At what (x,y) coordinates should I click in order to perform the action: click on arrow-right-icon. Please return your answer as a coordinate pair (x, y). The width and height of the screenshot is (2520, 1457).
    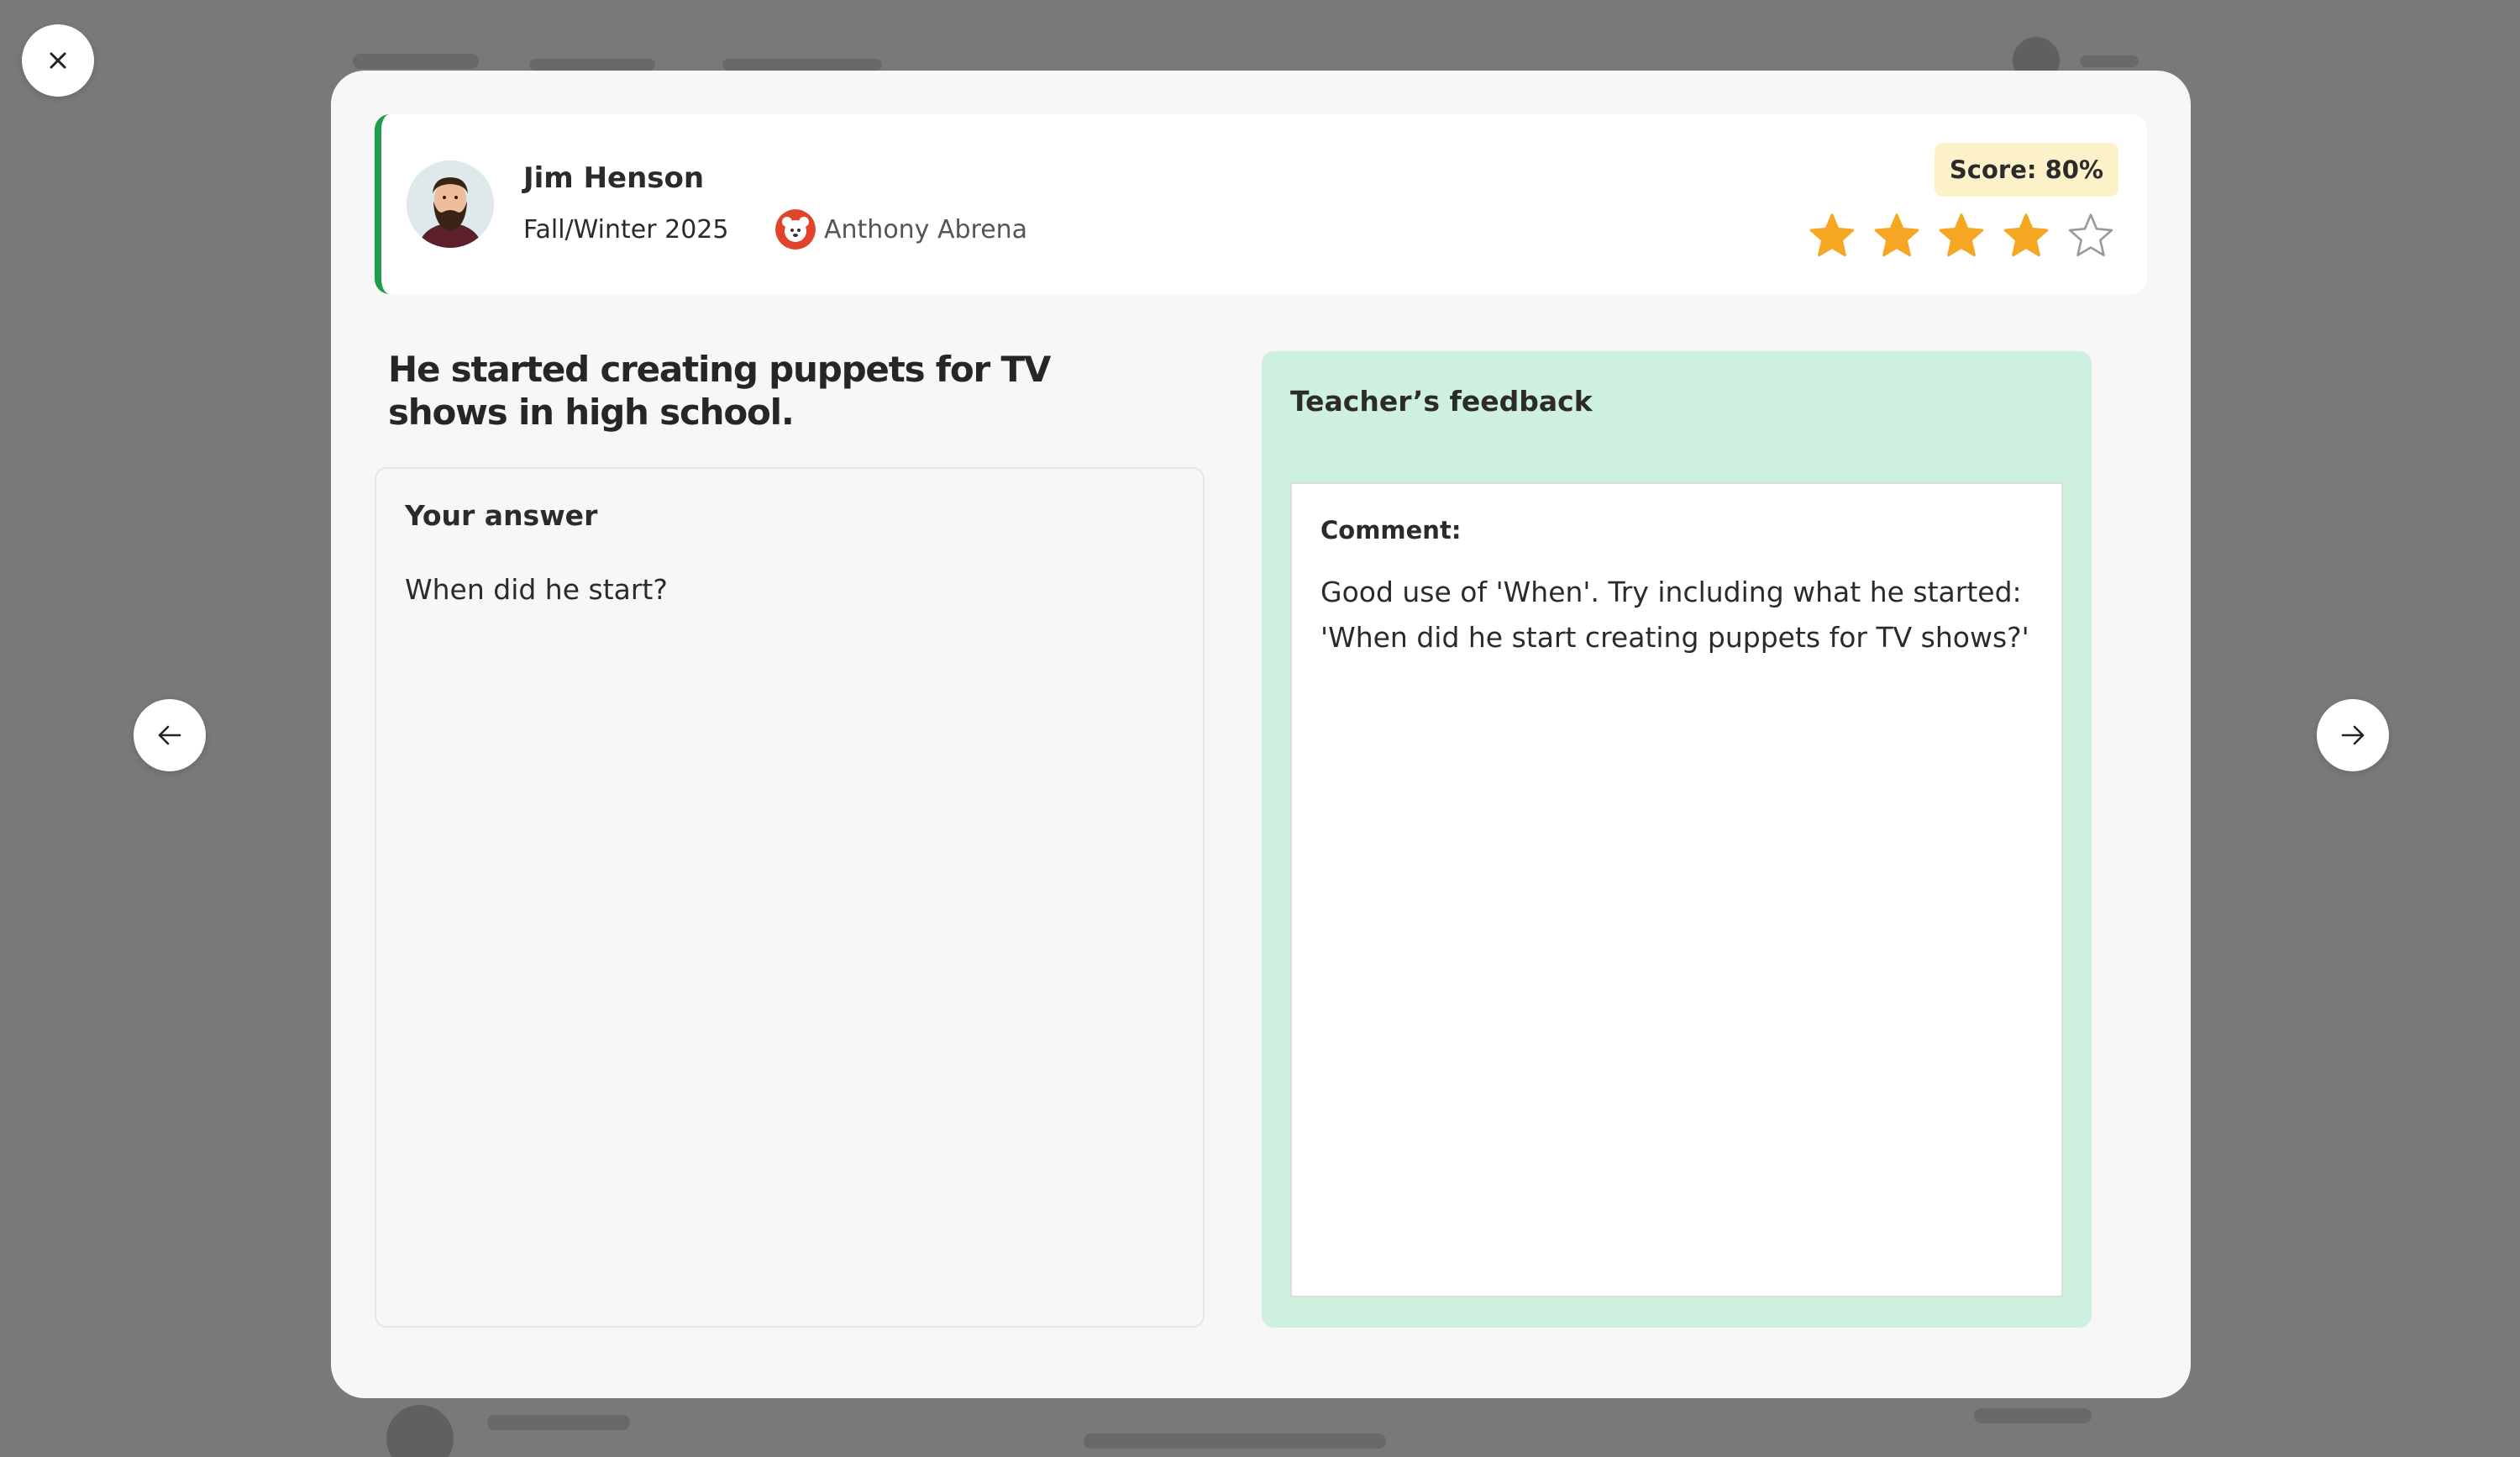
    Looking at the image, I should click on (2353, 735).